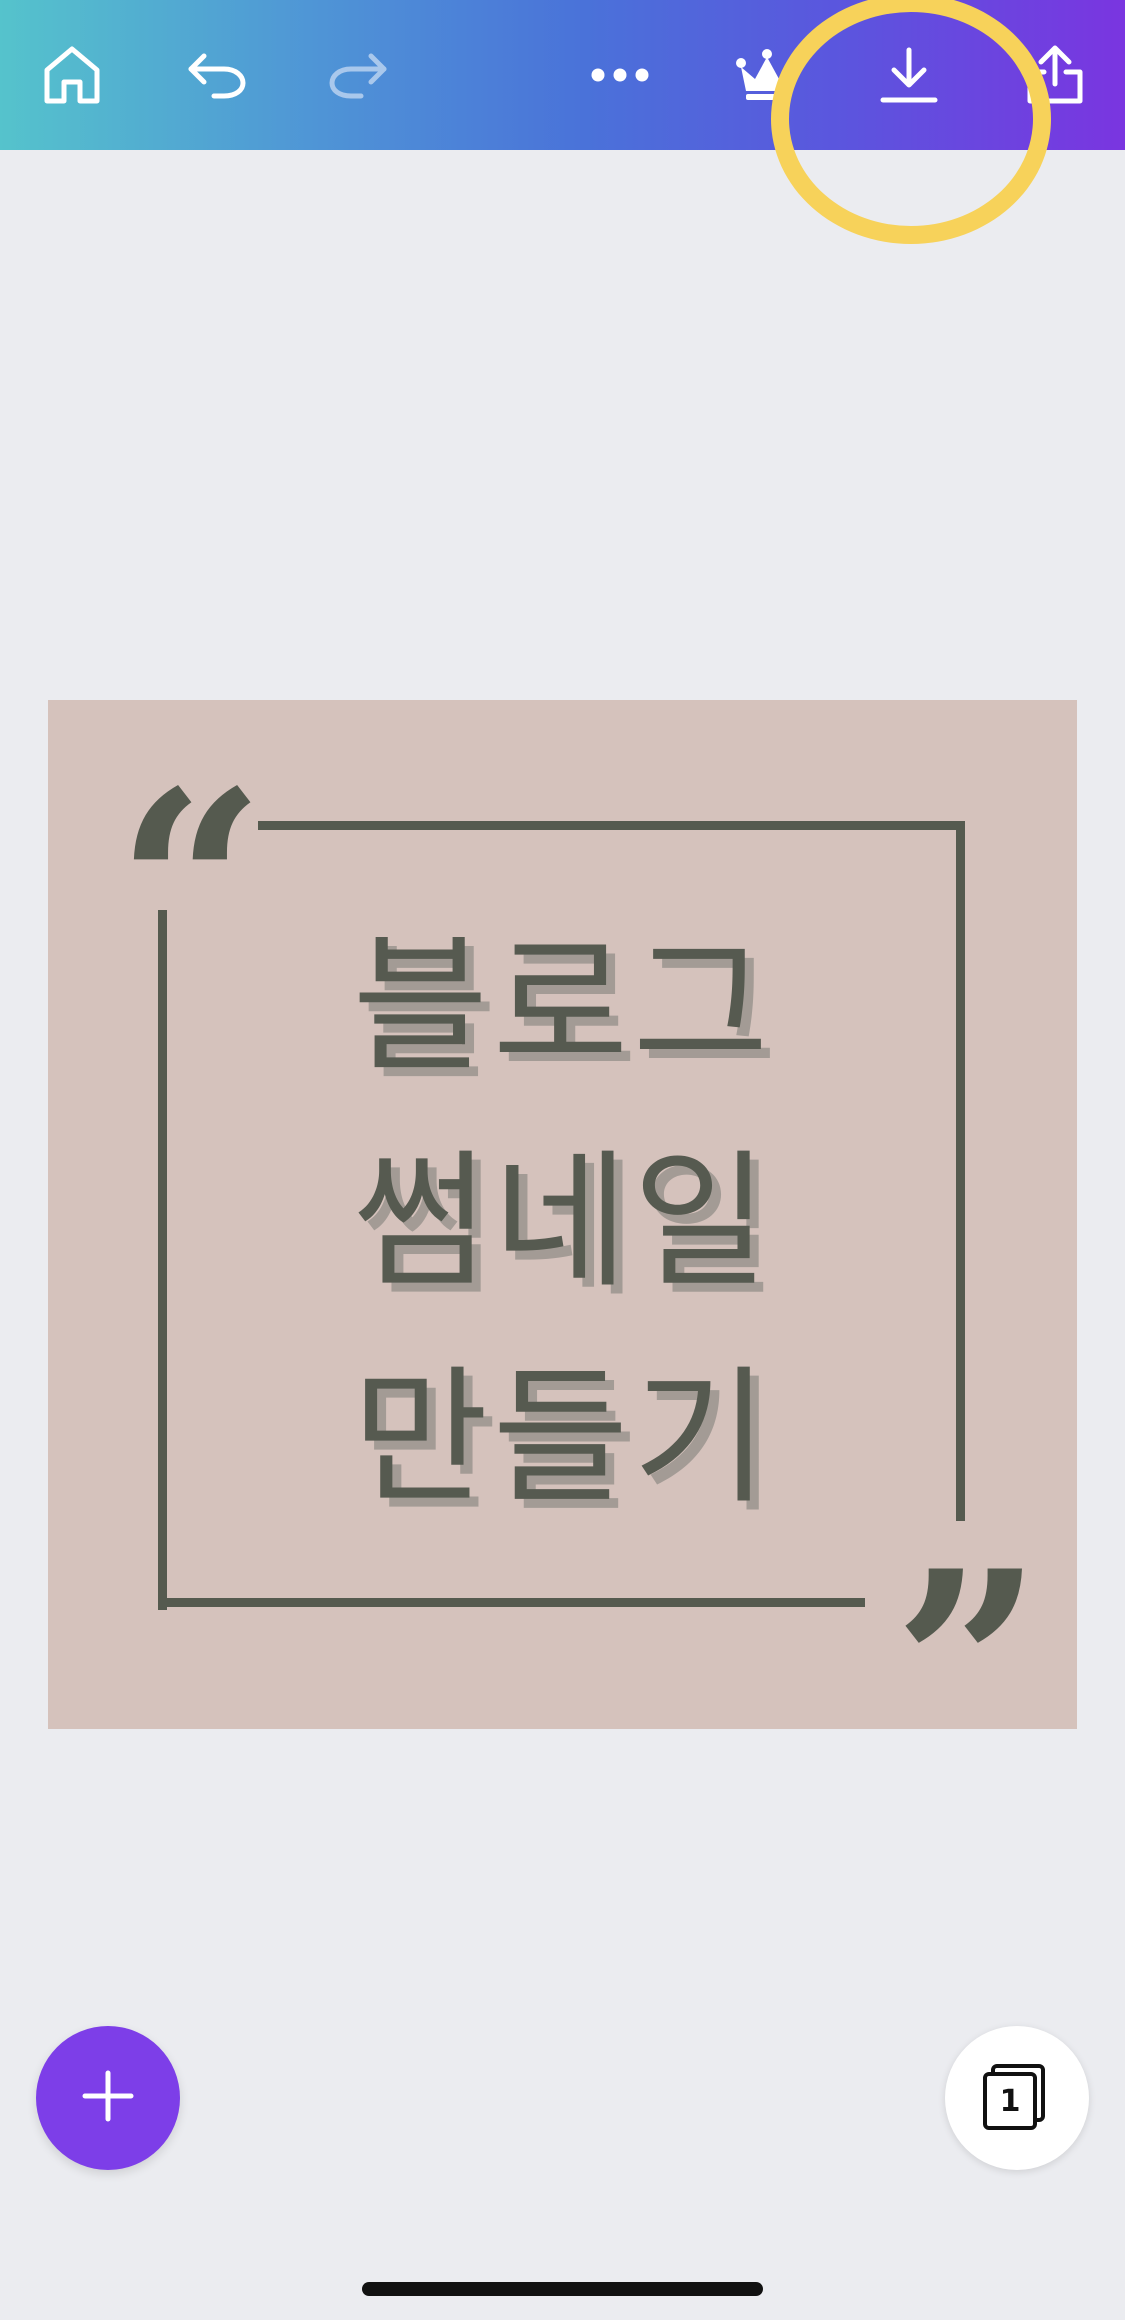  What do you see at coordinates (1010, 2101) in the screenshot?
I see `page-count: 1` at bounding box center [1010, 2101].